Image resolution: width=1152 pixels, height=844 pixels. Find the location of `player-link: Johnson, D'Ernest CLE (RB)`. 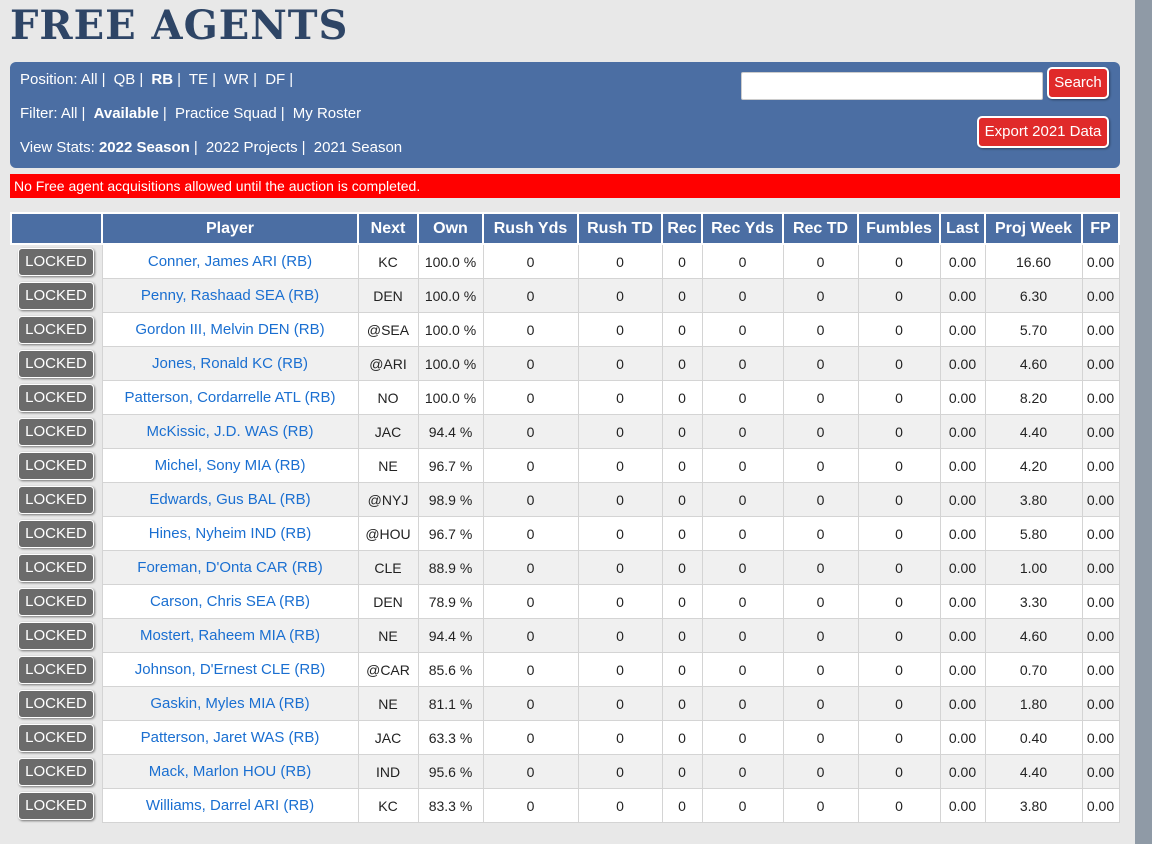

player-link: Johnson, D'Ernest CLE (RB) is located at coordinates (230, 669).